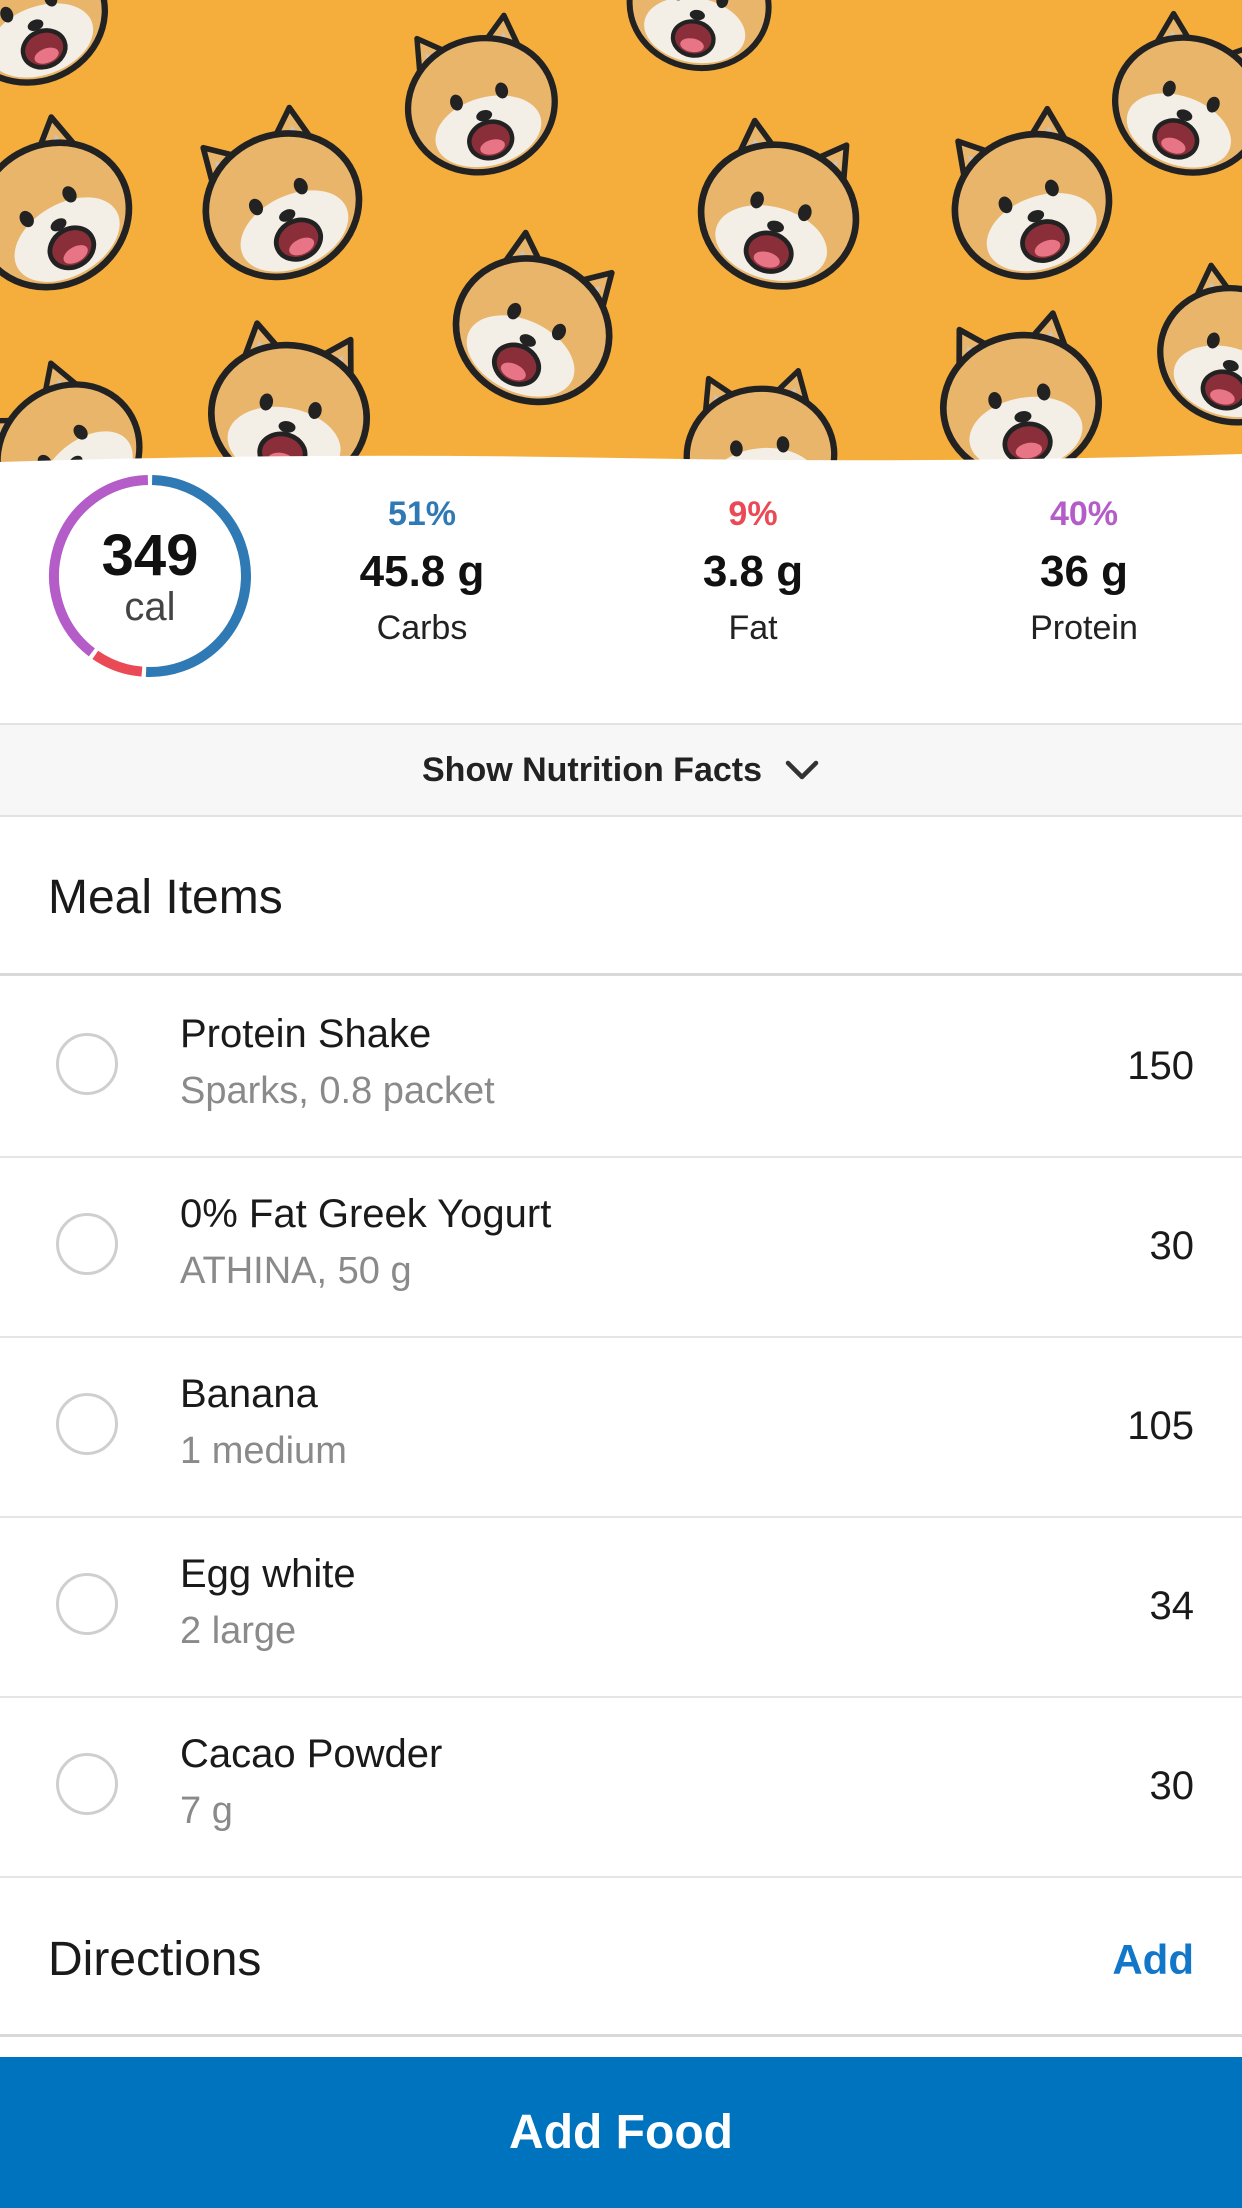 The image size is (1242, 2208). What do you see at coordinates (802, 770) in the screenshot?
I see `chevron-down-icon` at bounding box center [802, 770].